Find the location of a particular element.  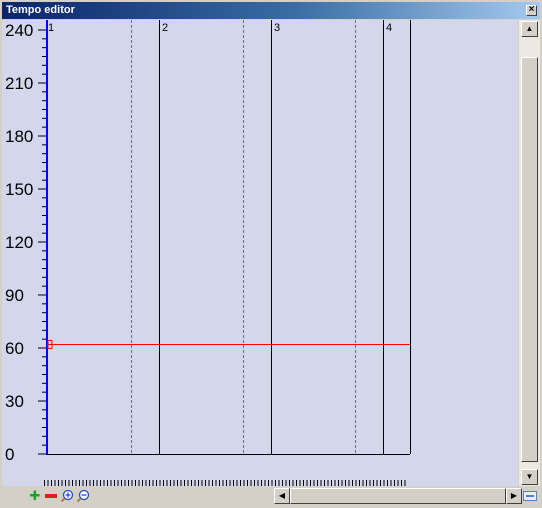

y-tick-label: 120 is located at coordinates (19, 242).